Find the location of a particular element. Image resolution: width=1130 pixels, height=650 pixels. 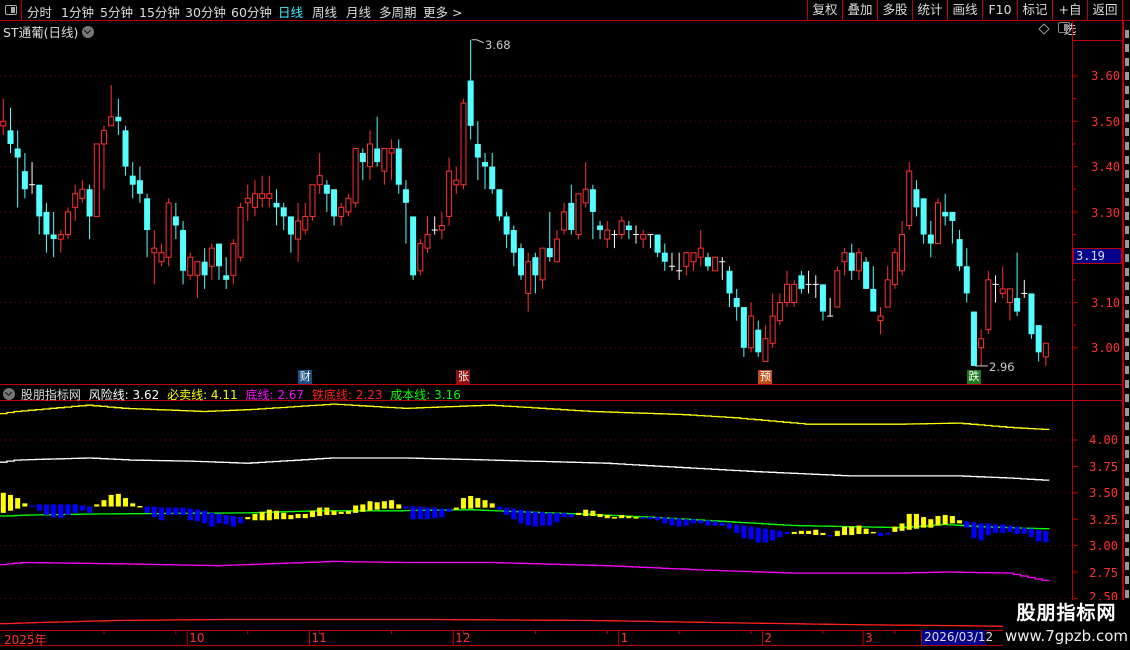

bottom-line-value: 底线: 2.67 is located at coordinates (275, 395).